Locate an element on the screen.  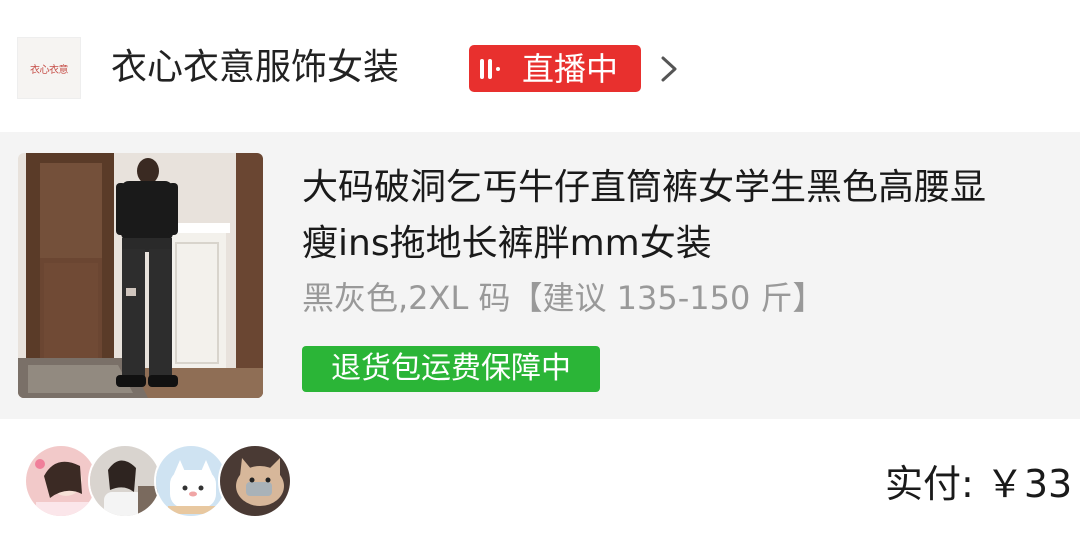
live-badge-label: 直播中 is located at coordinates (570, 68).